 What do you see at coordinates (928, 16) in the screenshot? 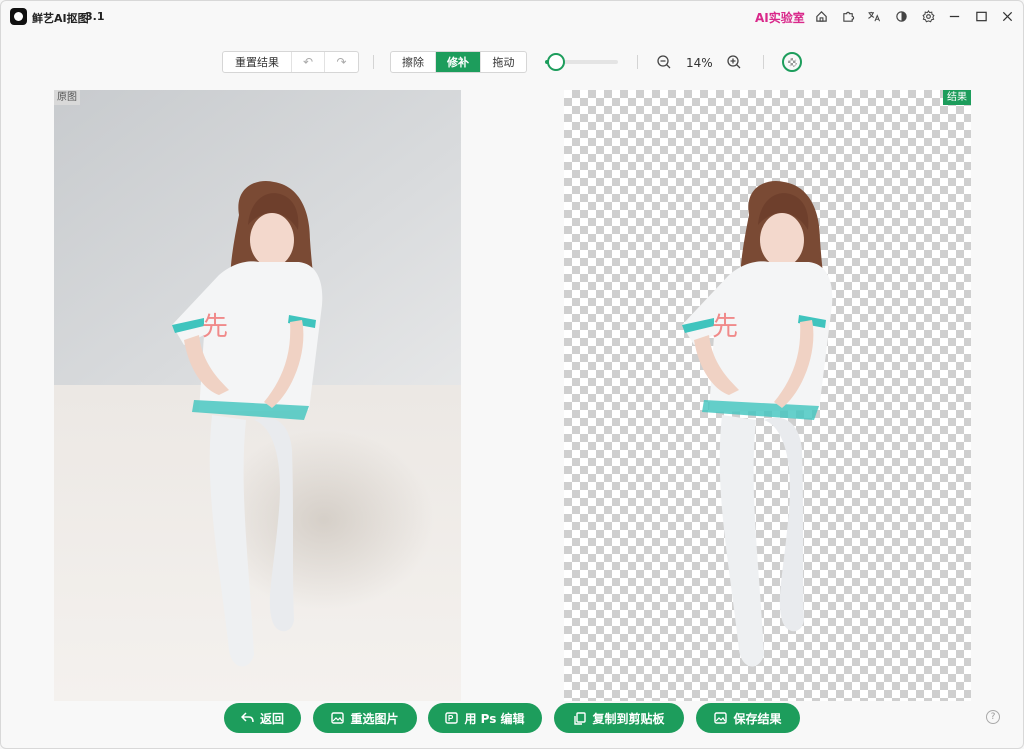
I see `settings-icon` at bounding box center [928, 16].